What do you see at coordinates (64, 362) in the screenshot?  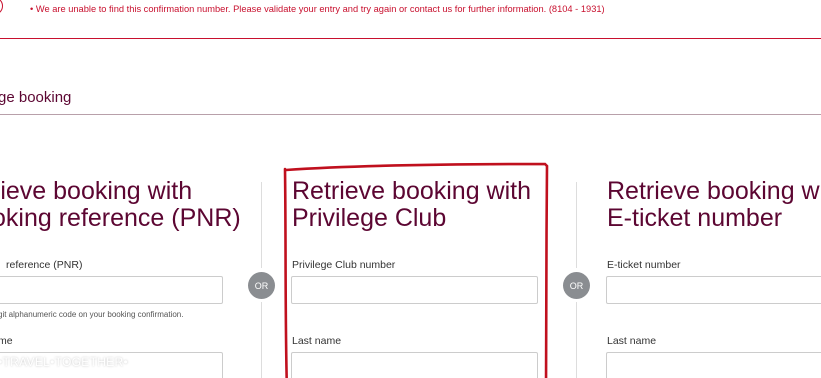 I see `watermark-text: •TRAVEL•TOGETHER•` at bounding box center [64, 362].